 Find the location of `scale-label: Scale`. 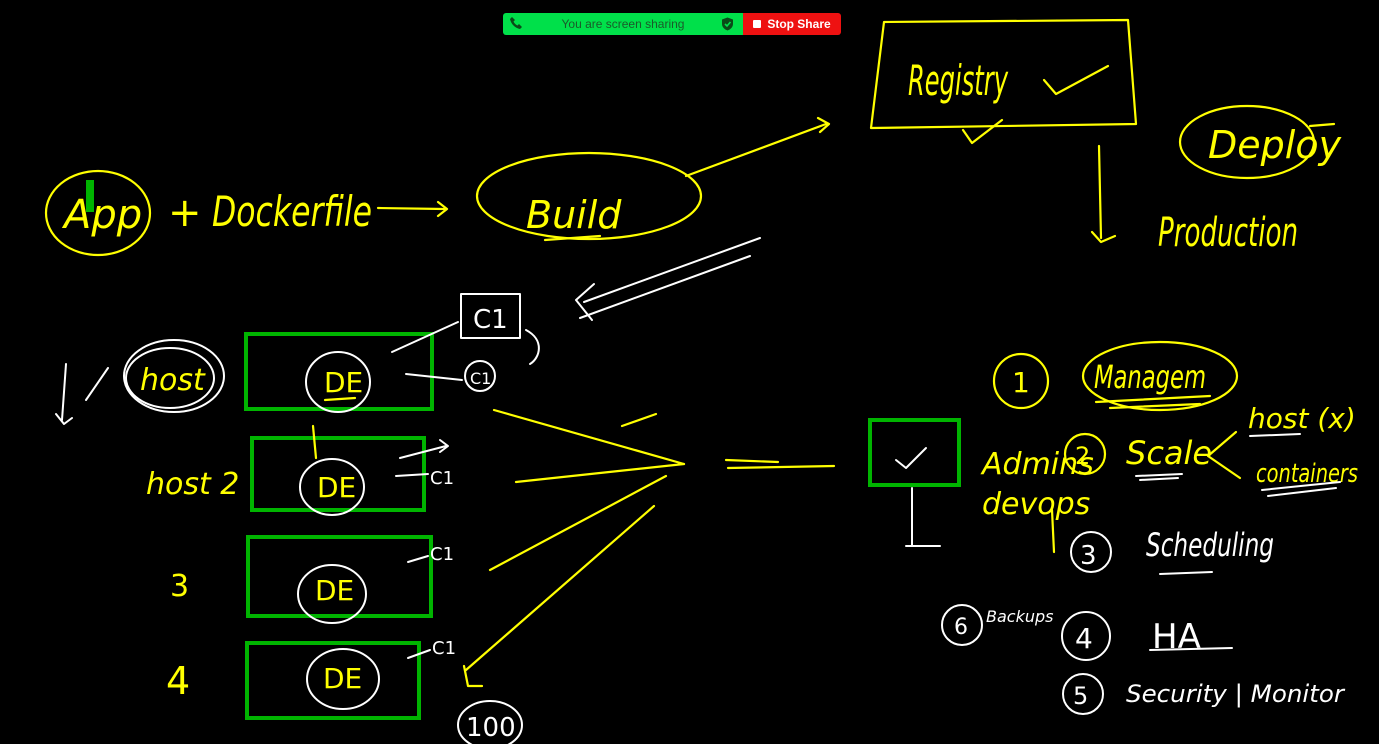

scale-label: Scale is located at coordinates (1169, 453).